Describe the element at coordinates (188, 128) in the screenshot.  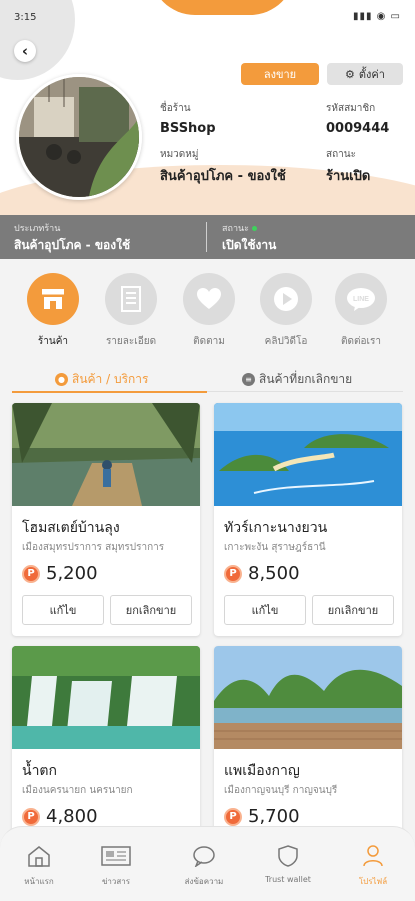
I see `shop-name: BSShop` at that location.